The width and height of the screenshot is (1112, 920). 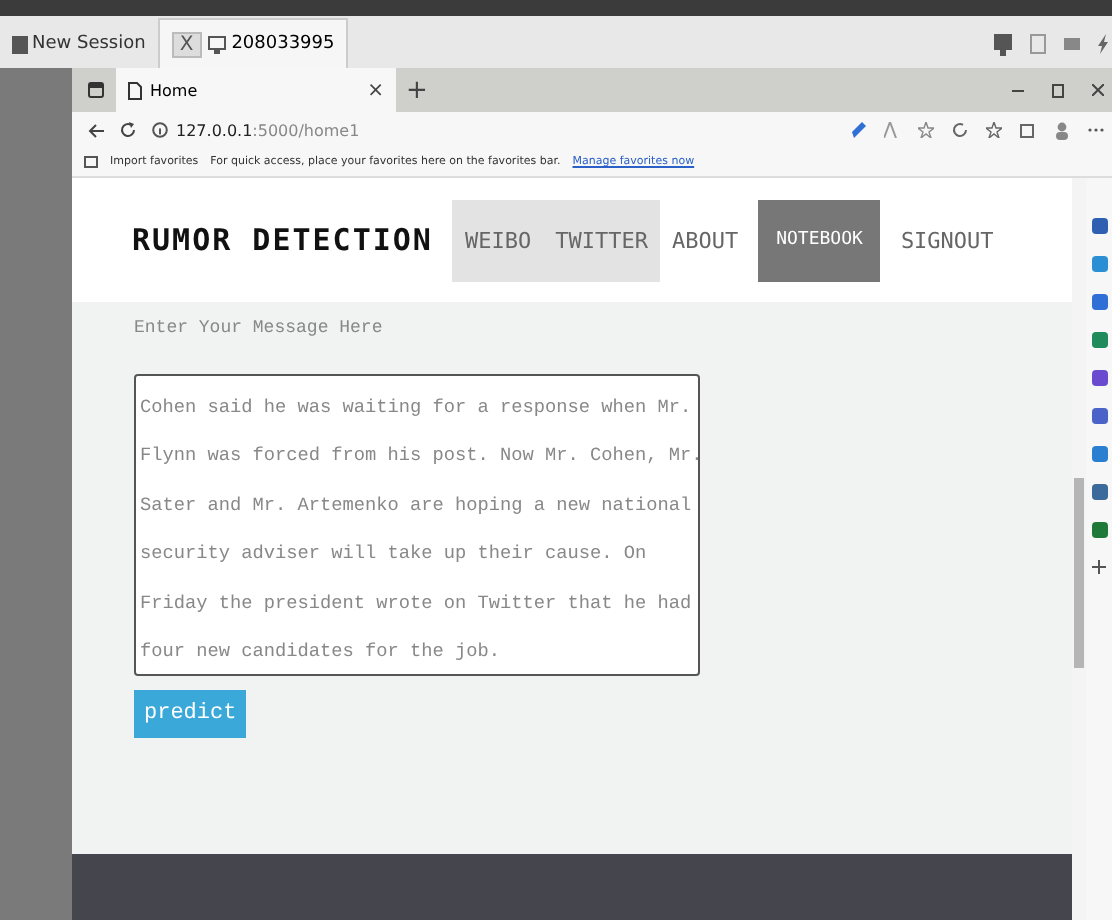 What do you see at coordinates (282, 240) in the screenshot?
I see `brand-title: RUMOR DETECTION` at bounding box center [282, 240].